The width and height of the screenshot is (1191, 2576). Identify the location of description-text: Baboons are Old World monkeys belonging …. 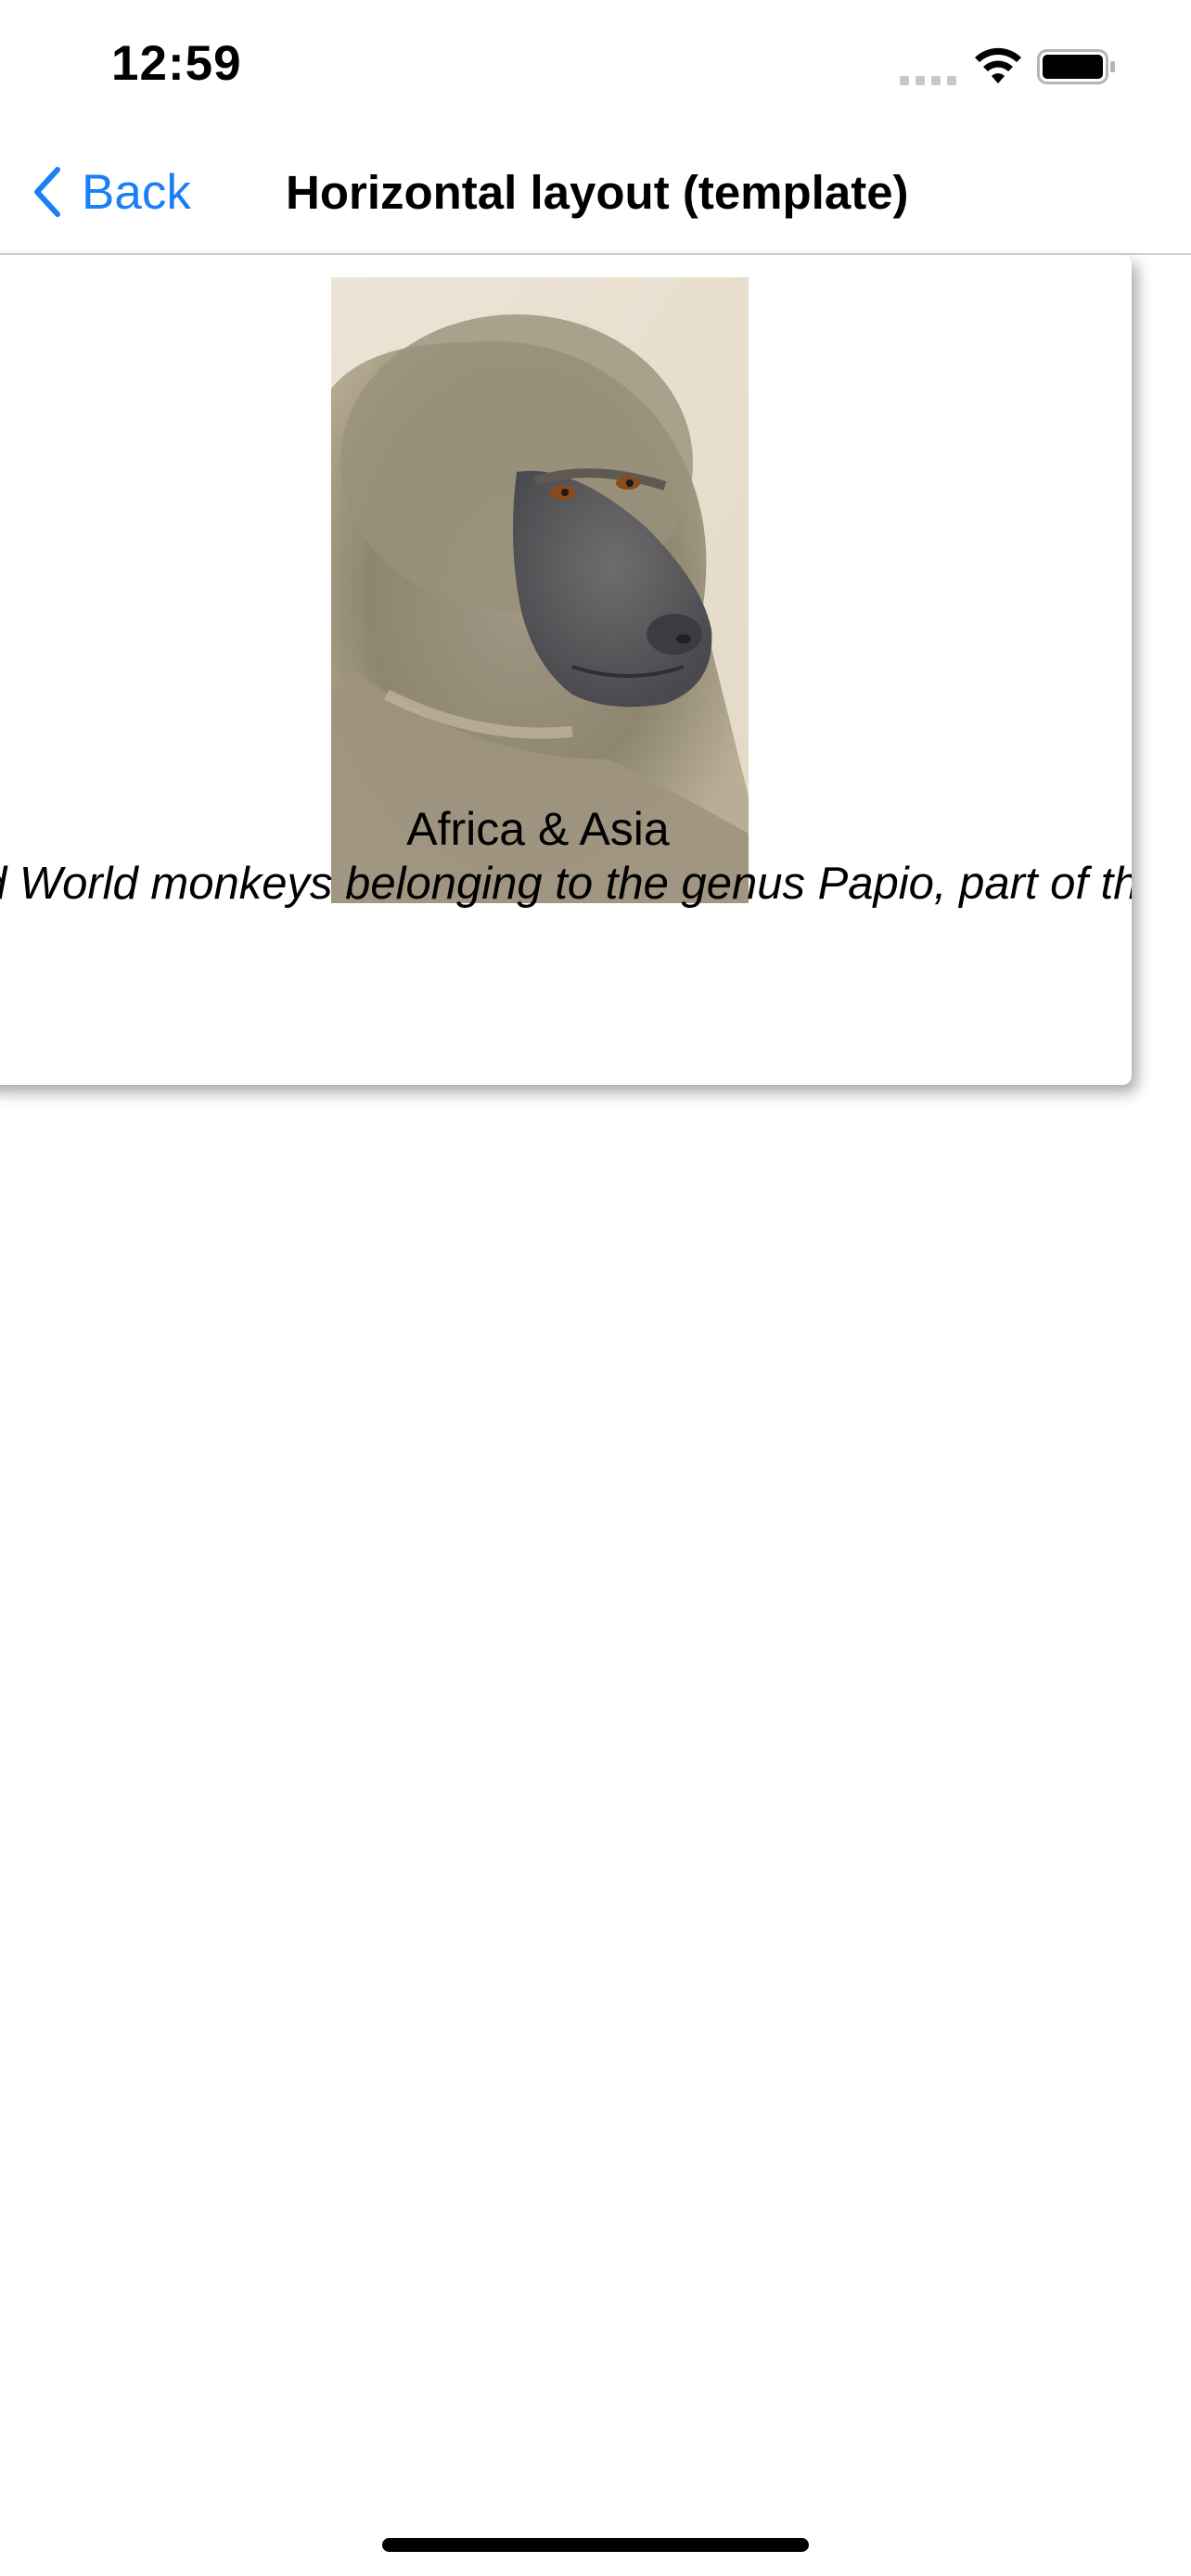
(566, 884).